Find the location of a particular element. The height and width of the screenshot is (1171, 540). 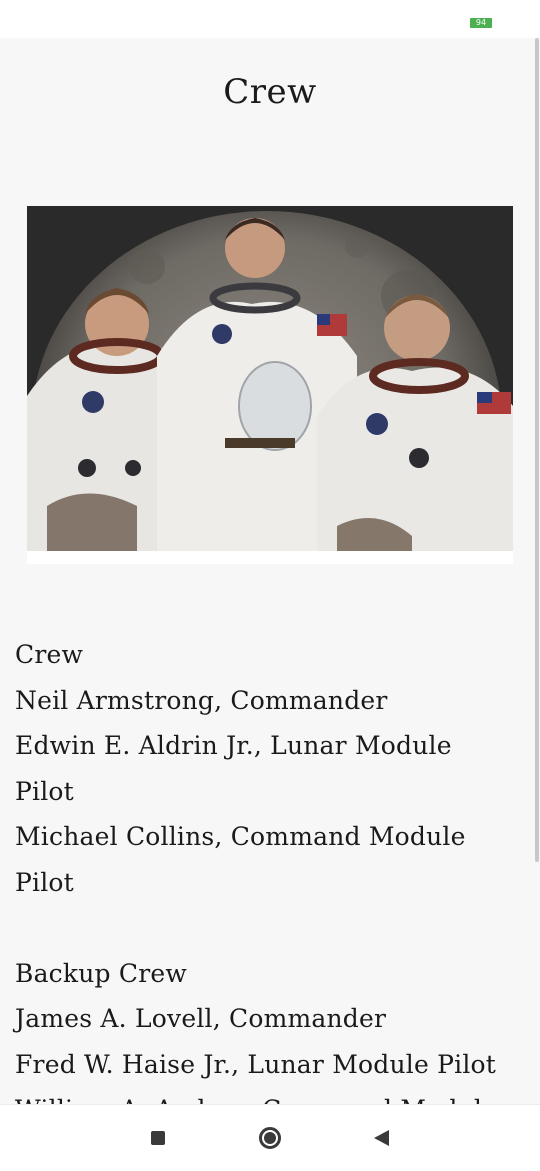

home-icon is located at coordinates (270, 1138).